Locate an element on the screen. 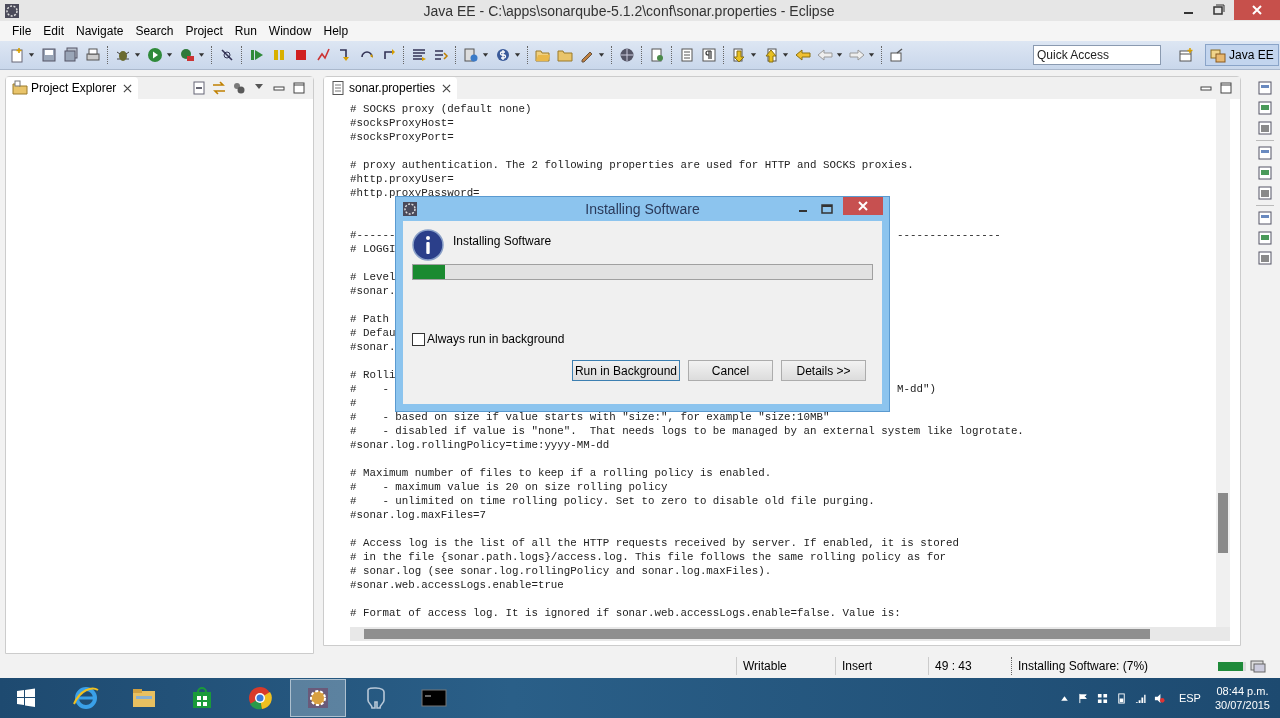 This screenshot has height=718, width=1280. menu-item: Project is located at coordinates (204, 31).